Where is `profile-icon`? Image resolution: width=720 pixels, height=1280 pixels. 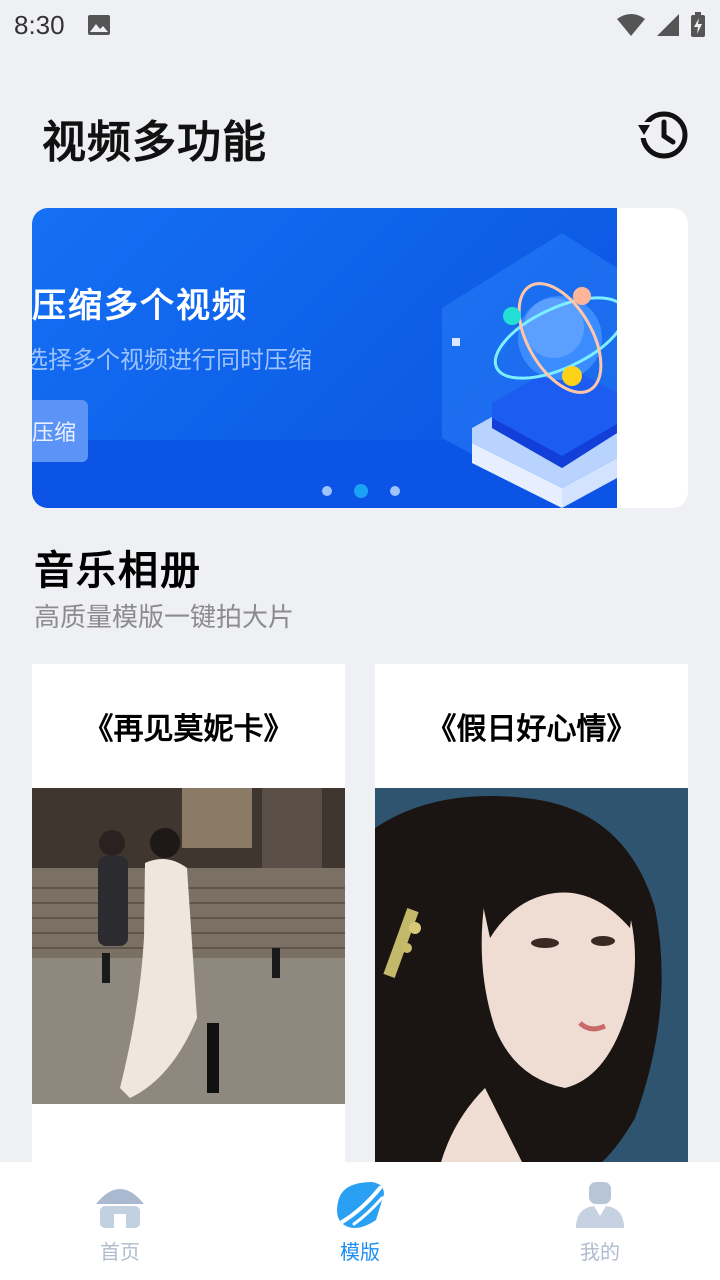
profile-icon is located at coordinates (600, 1205).